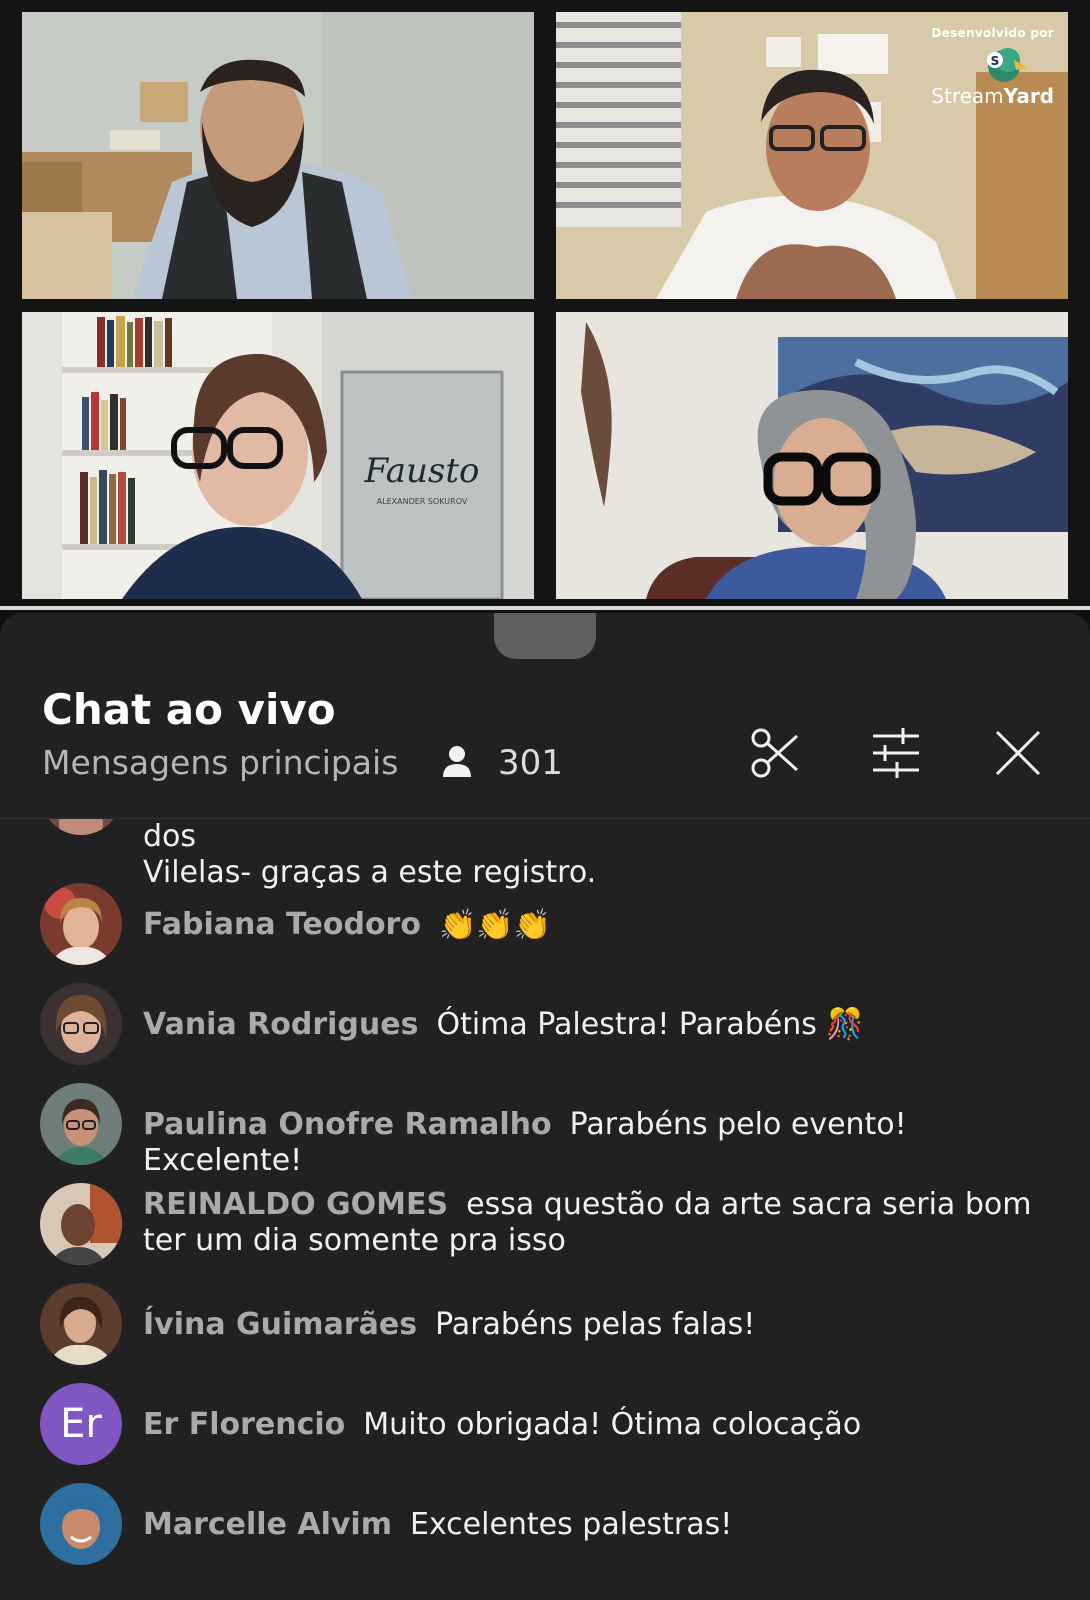  What do you see at coordinates (812, 155) in the screenshot?
I see `participant-video-2: Desenvolvido por S StreamYard` at bounding box center [812, 155].